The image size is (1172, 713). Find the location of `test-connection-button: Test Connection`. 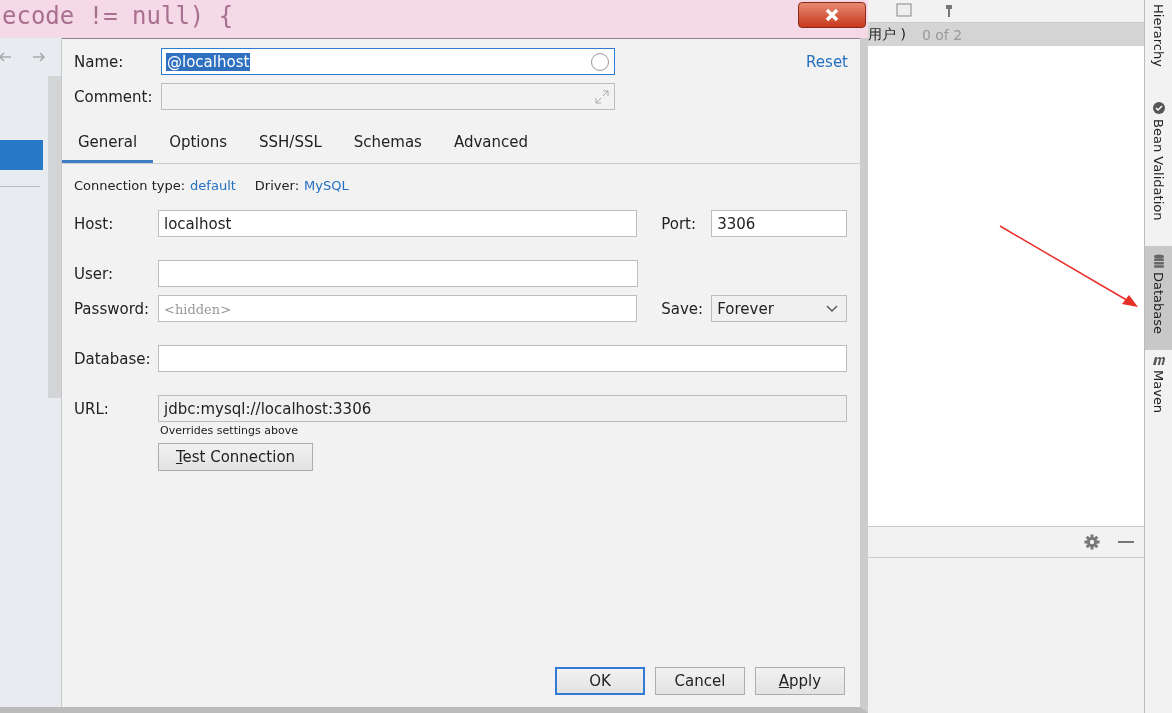

test-connection-button: Test Connection is located at coordinates (235, 457).